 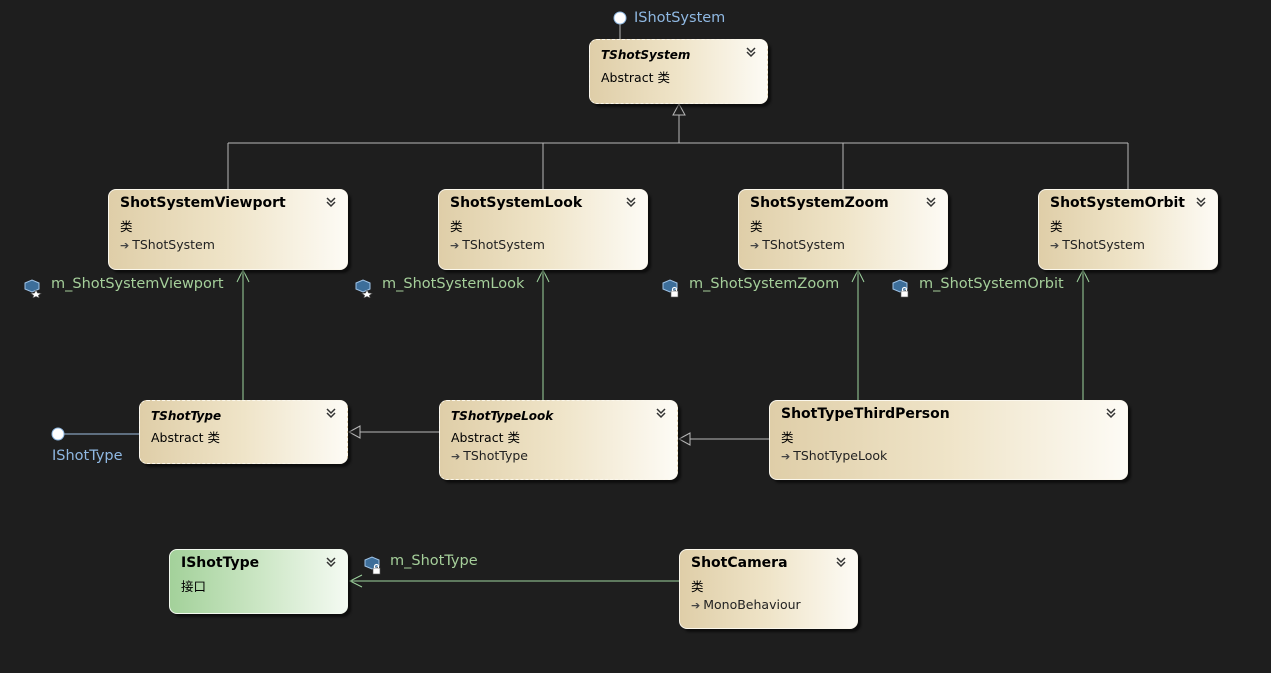 I want to click on base-class: ➔ TShotType, so click(x=489, y=455).